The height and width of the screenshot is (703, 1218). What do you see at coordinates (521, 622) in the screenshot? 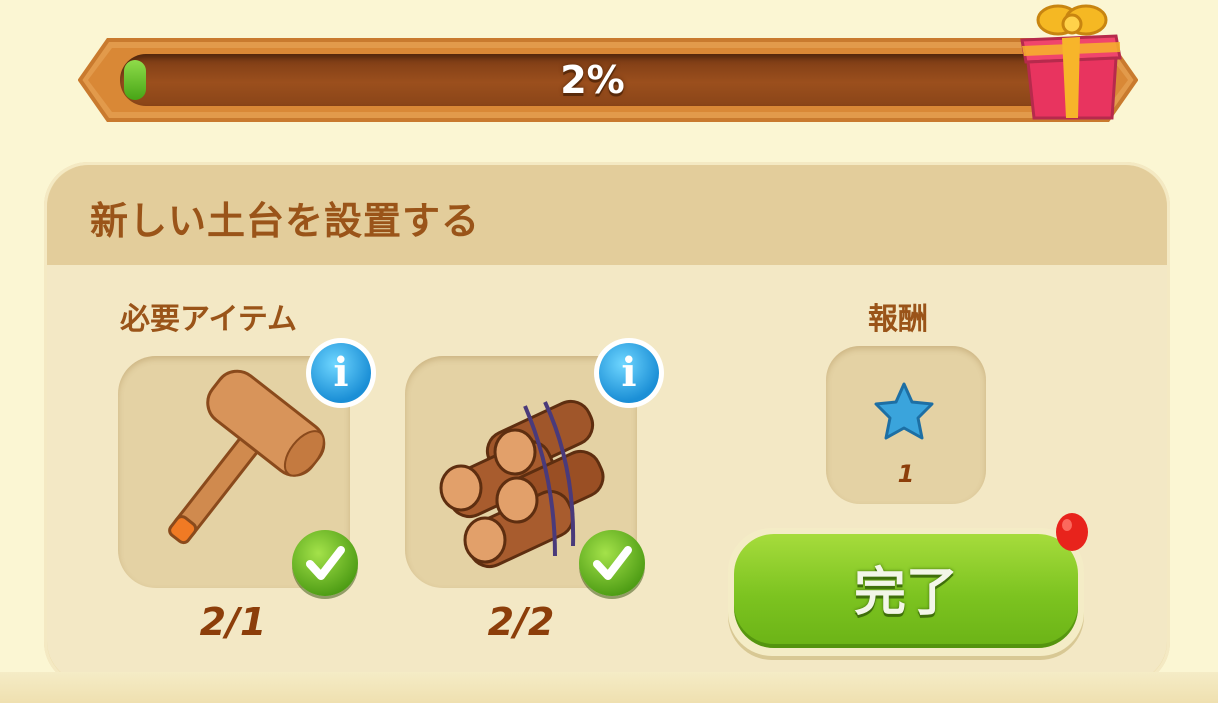
I see `item-count-logs: 2/2` at bounding box center [521, 622].